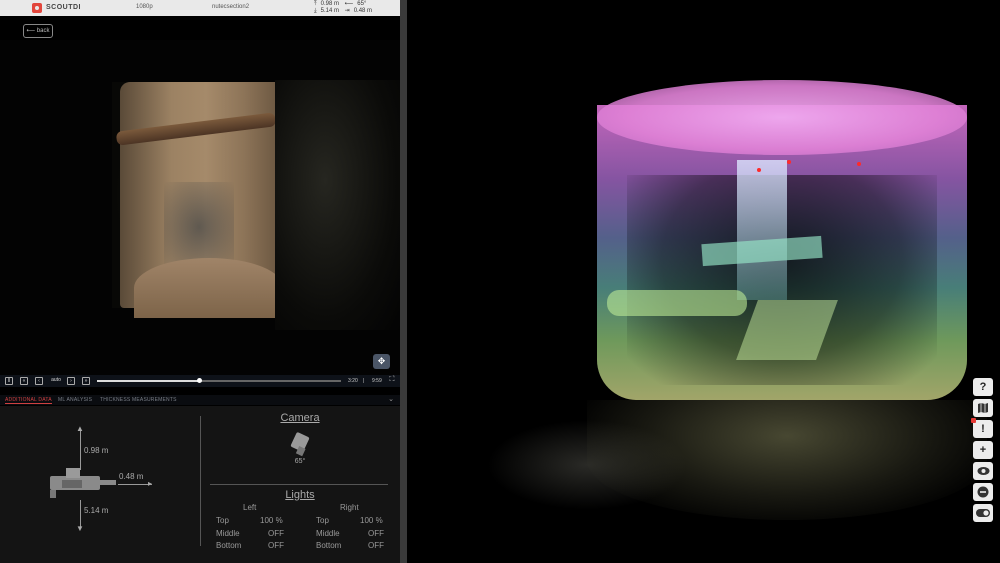 This screenshot has height=563, width=1000. I want to click on stat-right: 0.48 m, so click(363, 11).